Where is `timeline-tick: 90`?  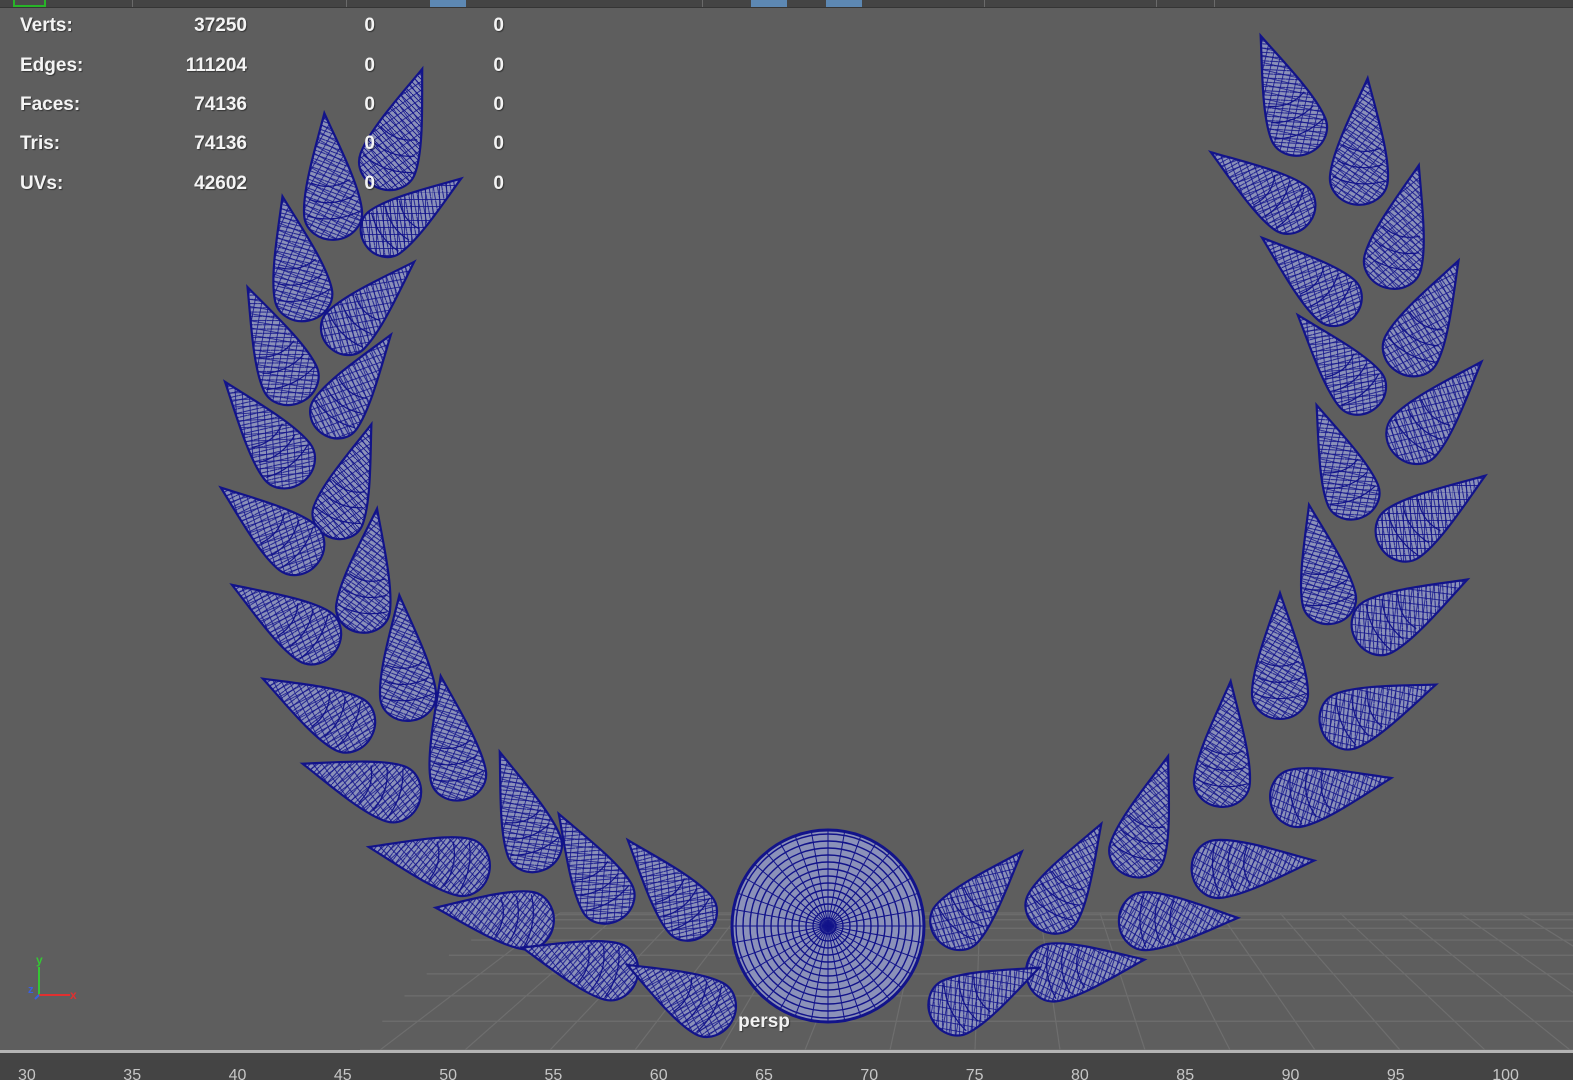
timeline-tick: 90 is located at coordinates (1290, 1073).